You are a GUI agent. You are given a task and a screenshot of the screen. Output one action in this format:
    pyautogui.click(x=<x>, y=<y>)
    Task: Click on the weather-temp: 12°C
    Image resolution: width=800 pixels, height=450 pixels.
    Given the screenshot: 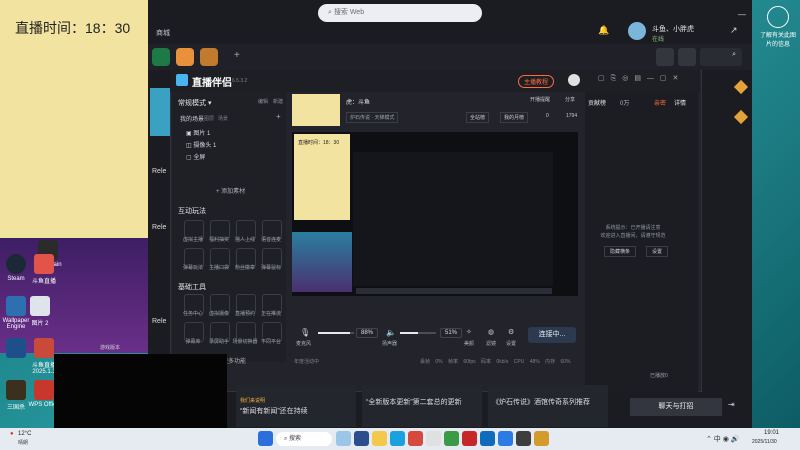 What is the action you would take?
    pyautogui.click(x=24, y=434)
    